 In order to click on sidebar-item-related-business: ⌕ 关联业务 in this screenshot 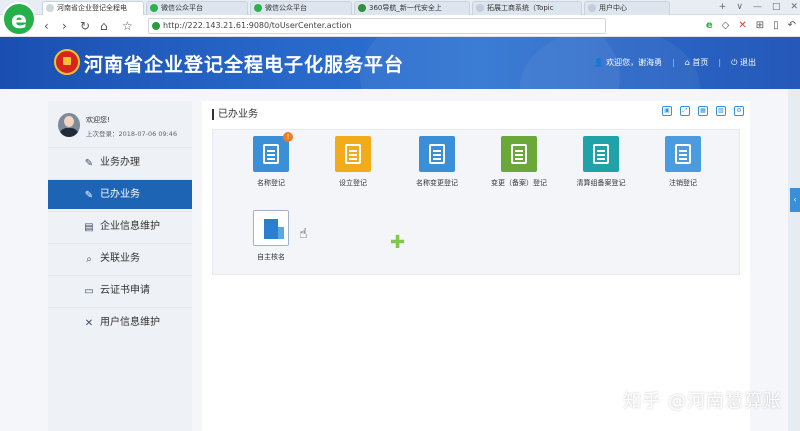, I will do `click(120, 258)`.